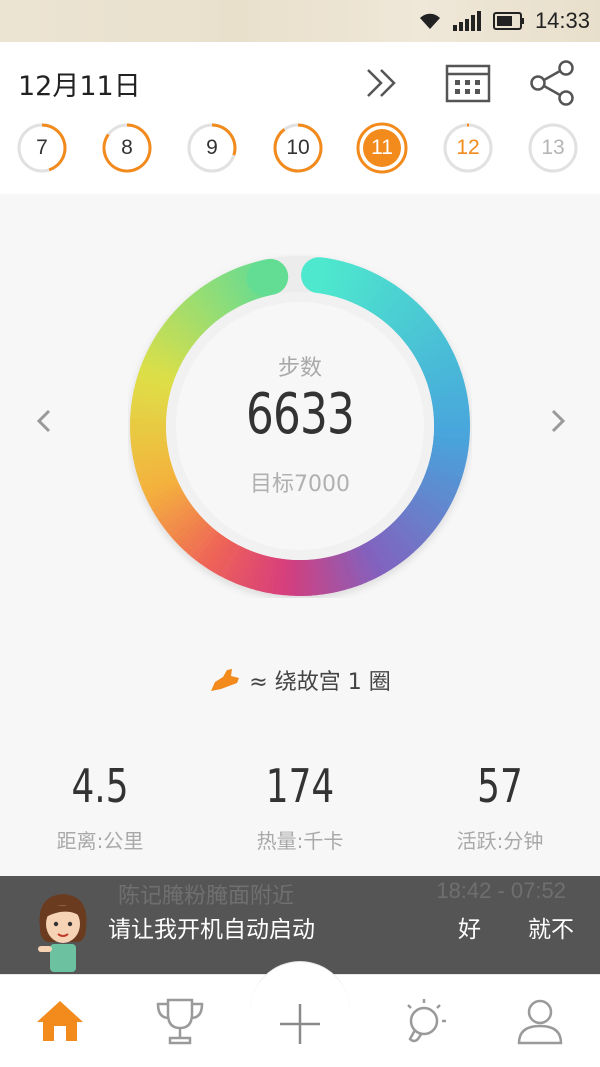 Image resolution: width=600 pixels, height=1067 pixels. I want to click on status-time: 14:33, so click(562, 20).